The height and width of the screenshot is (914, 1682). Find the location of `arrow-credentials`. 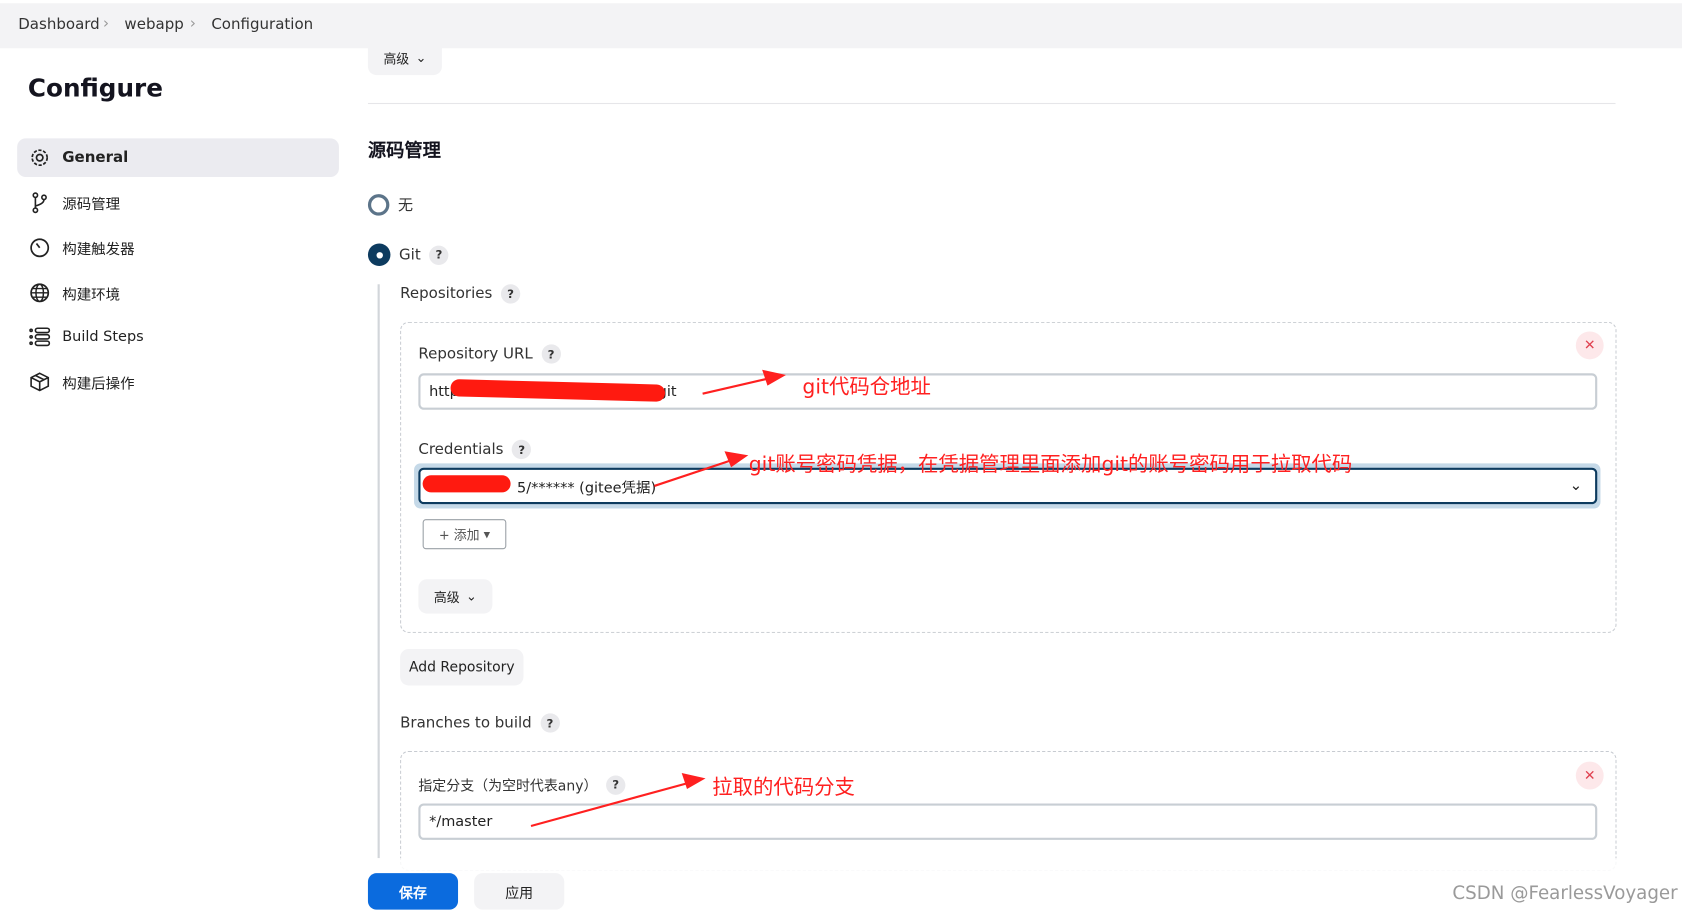

arrow-credentials is located at coordinates (695, 472).